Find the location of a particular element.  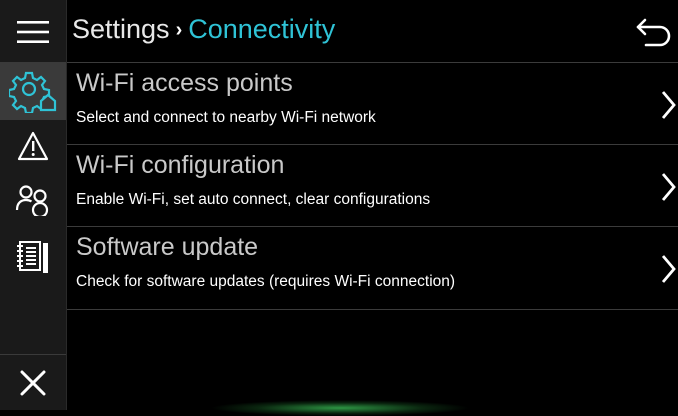

menu-icon is located at coordinates (33, 32).